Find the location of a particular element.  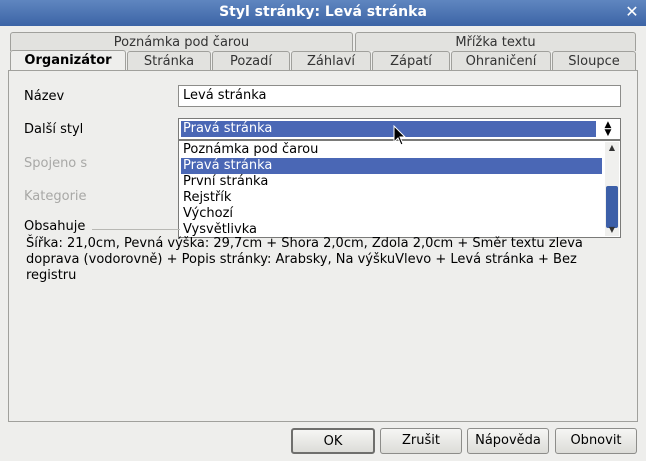

close-icon: ✕ is located at coordinates (632, 12).